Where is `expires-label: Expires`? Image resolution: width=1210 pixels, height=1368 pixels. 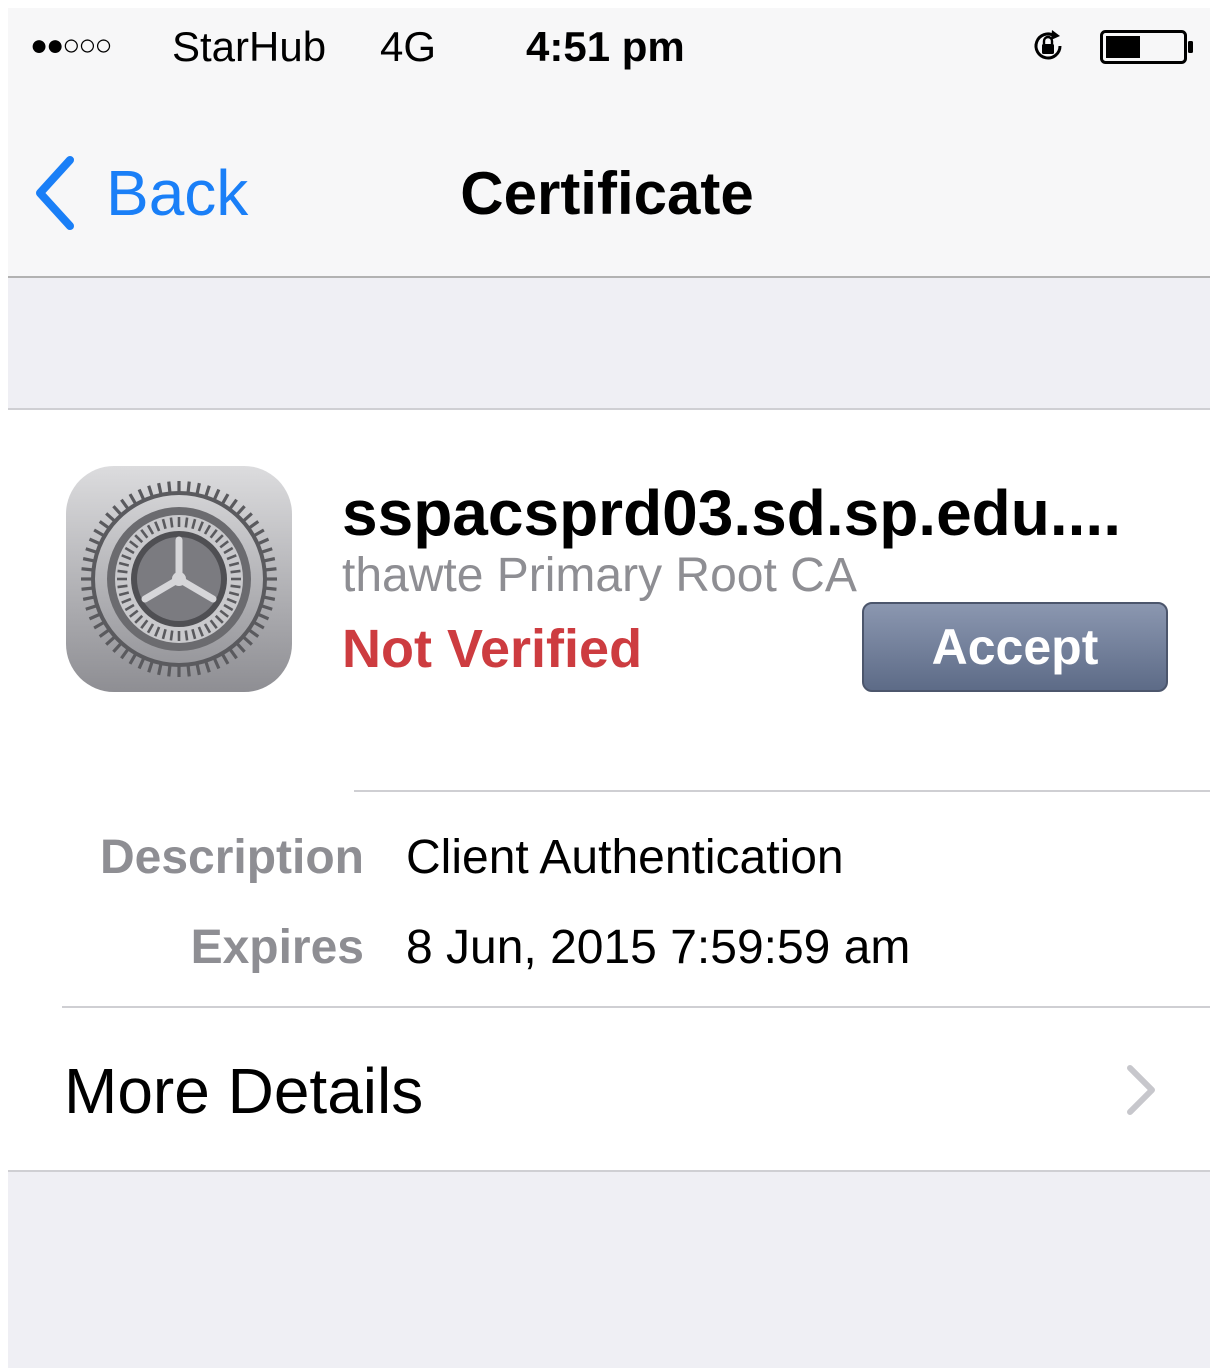
expires-label: Expires is located at coordinates (277, 947).